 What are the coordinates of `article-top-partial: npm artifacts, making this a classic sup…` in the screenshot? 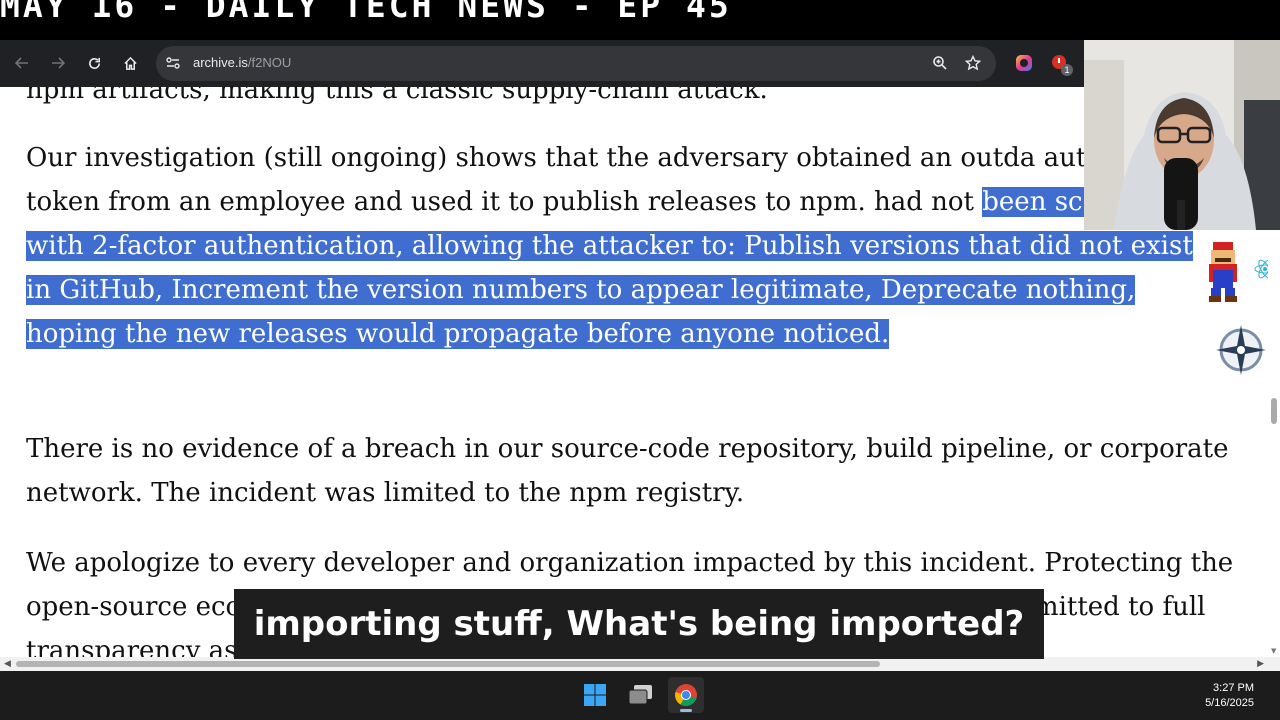 It's located at (397, 96).